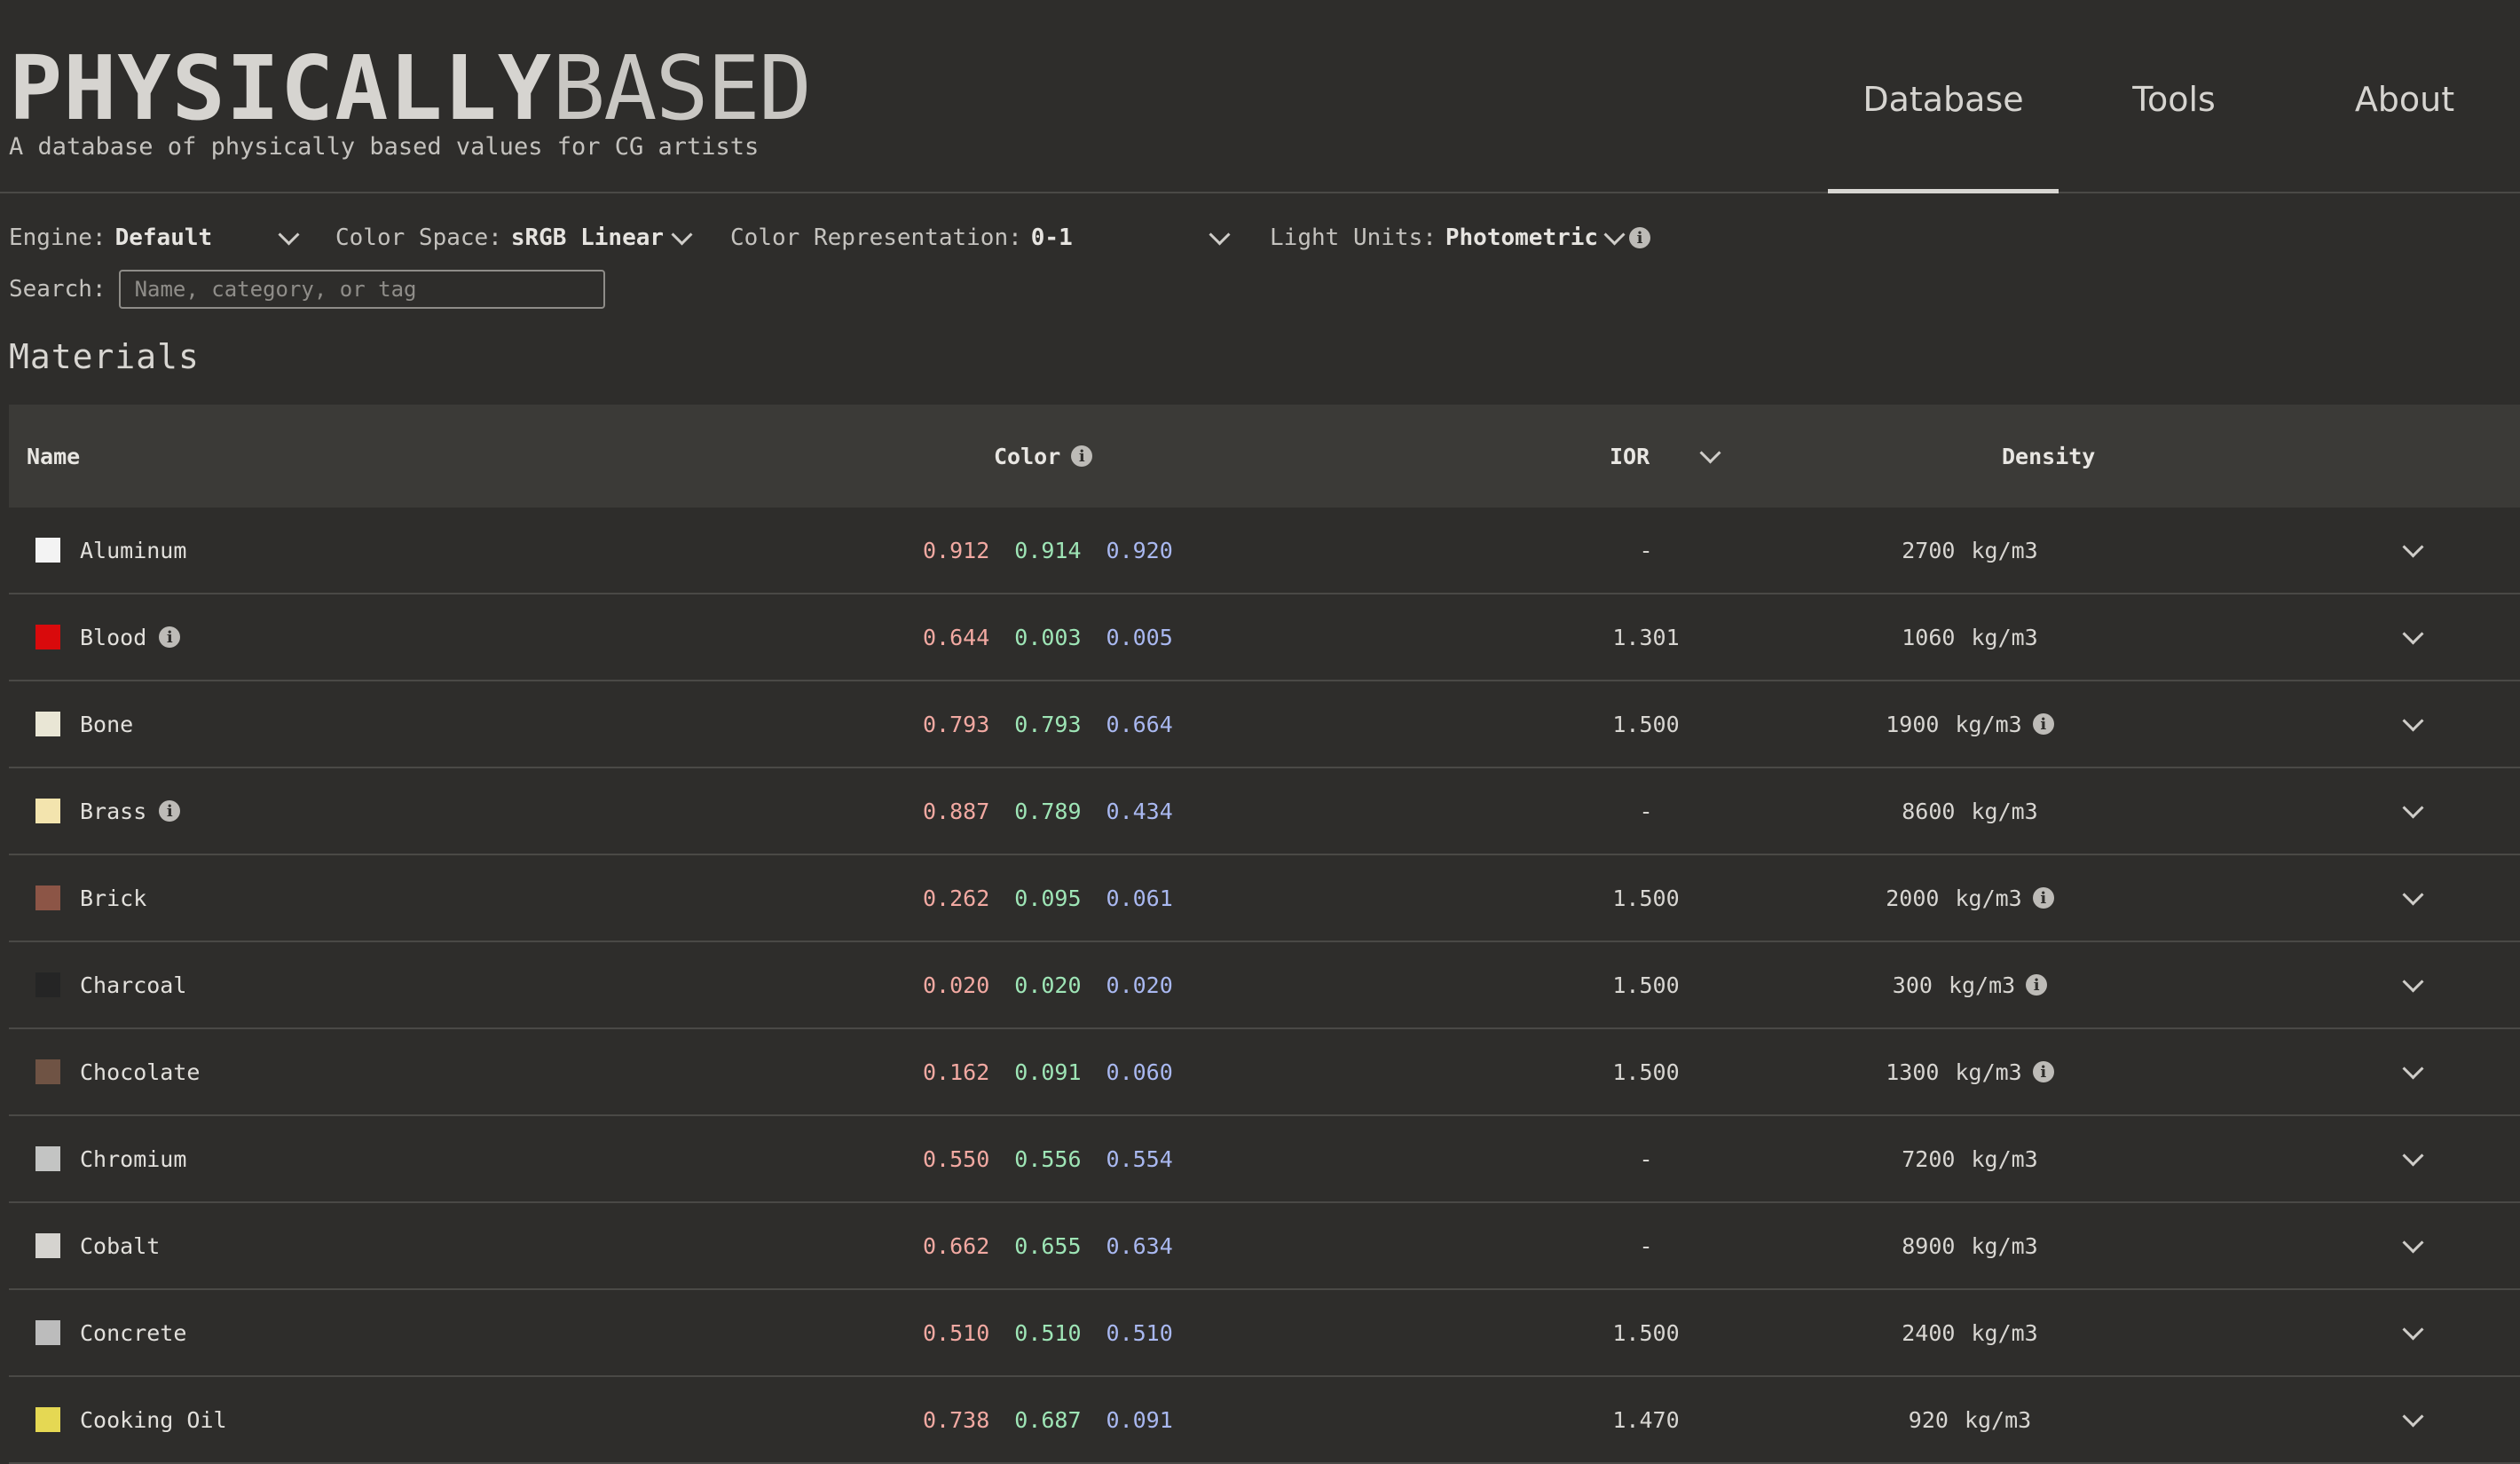  I want to click on header-density: Density, so click(2048, 457).